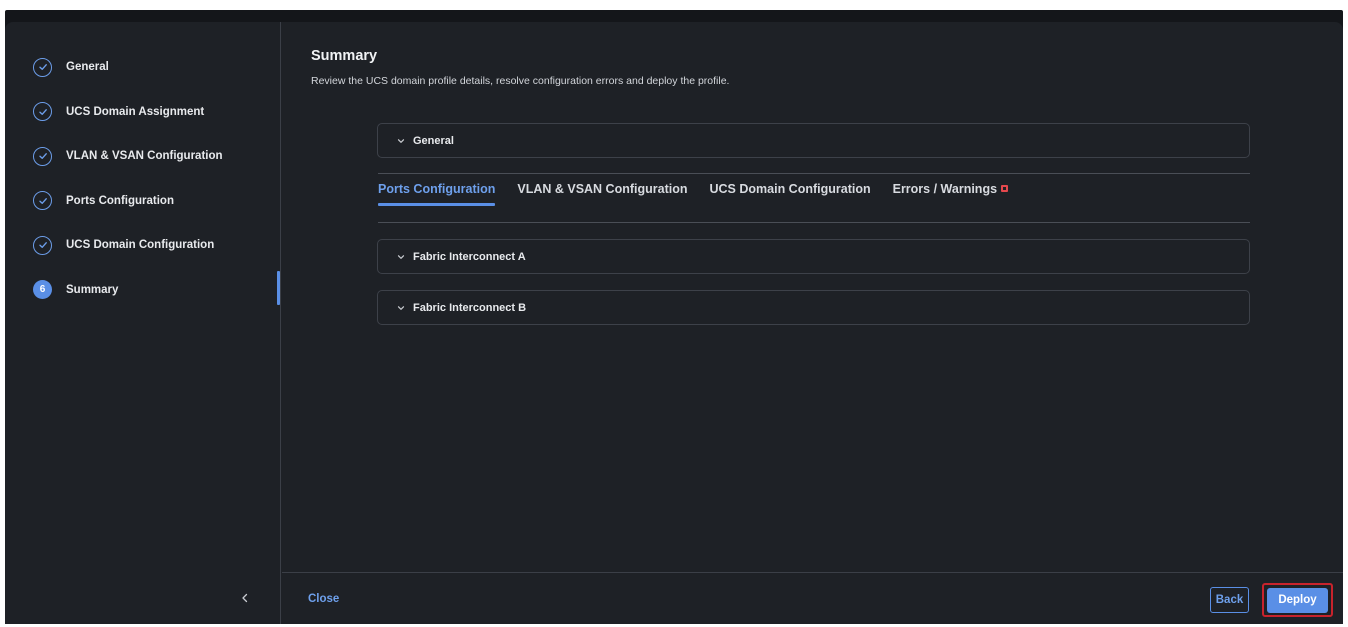 The height and width of the screenshot is (627, 1348). What do you see at coordinates (812, 598) in the screenshot?
I see `wizard-footer: Close Back Deploy` at bounding box center [812, 598].